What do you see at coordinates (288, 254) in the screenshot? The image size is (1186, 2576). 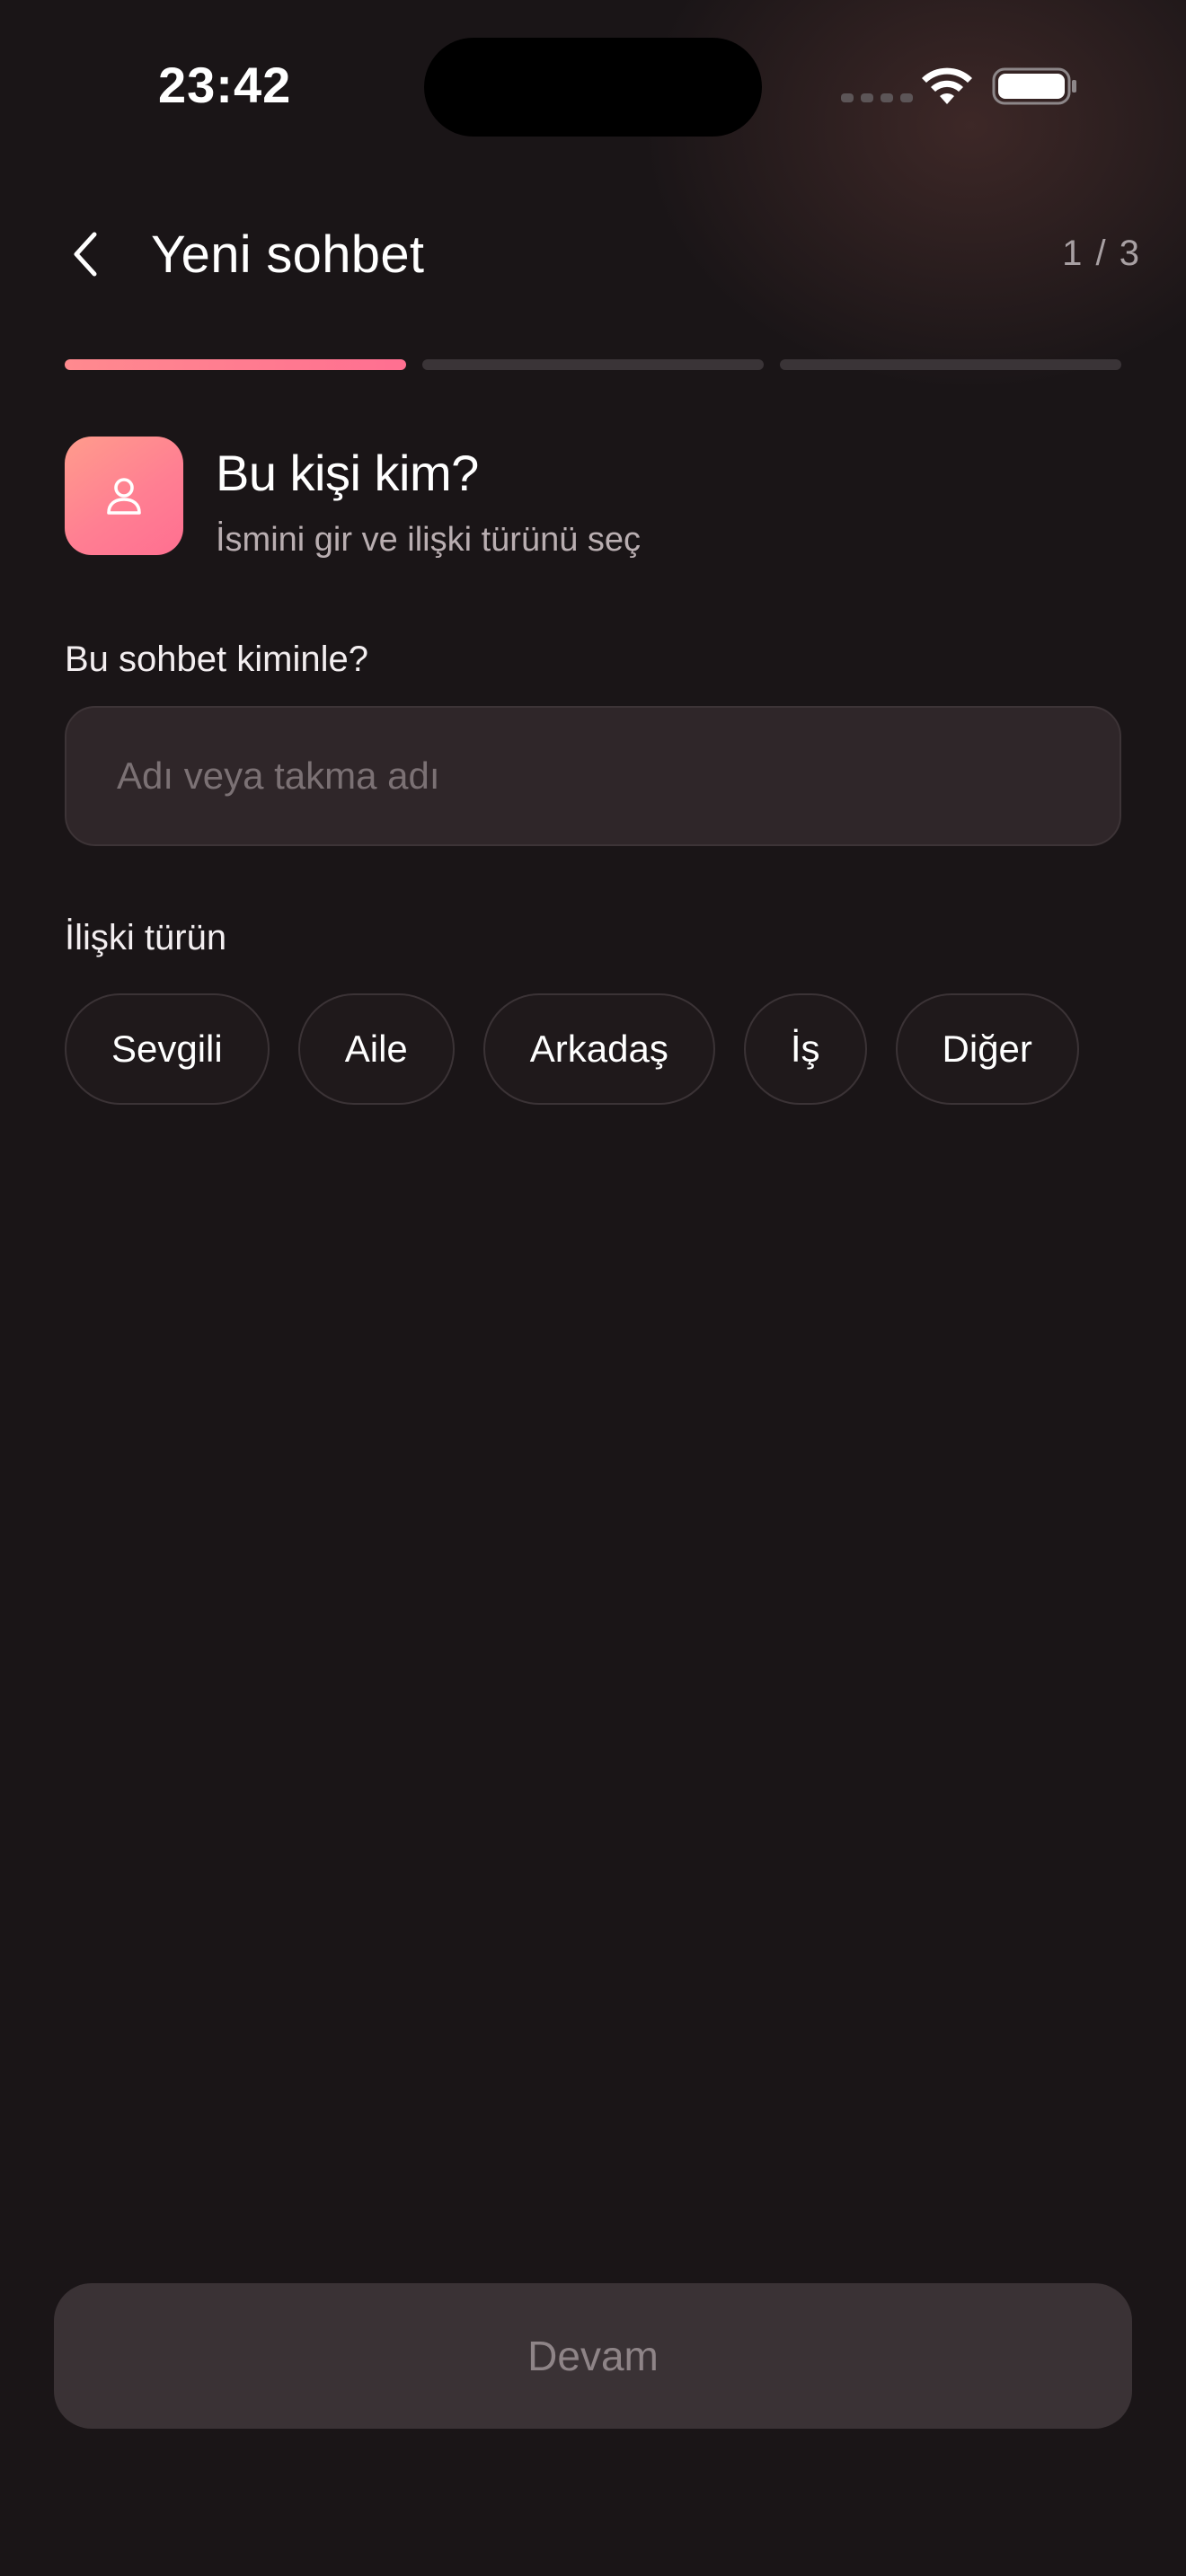 I see `page-title: Yeni sohbet` at bounding box center [288, 254].